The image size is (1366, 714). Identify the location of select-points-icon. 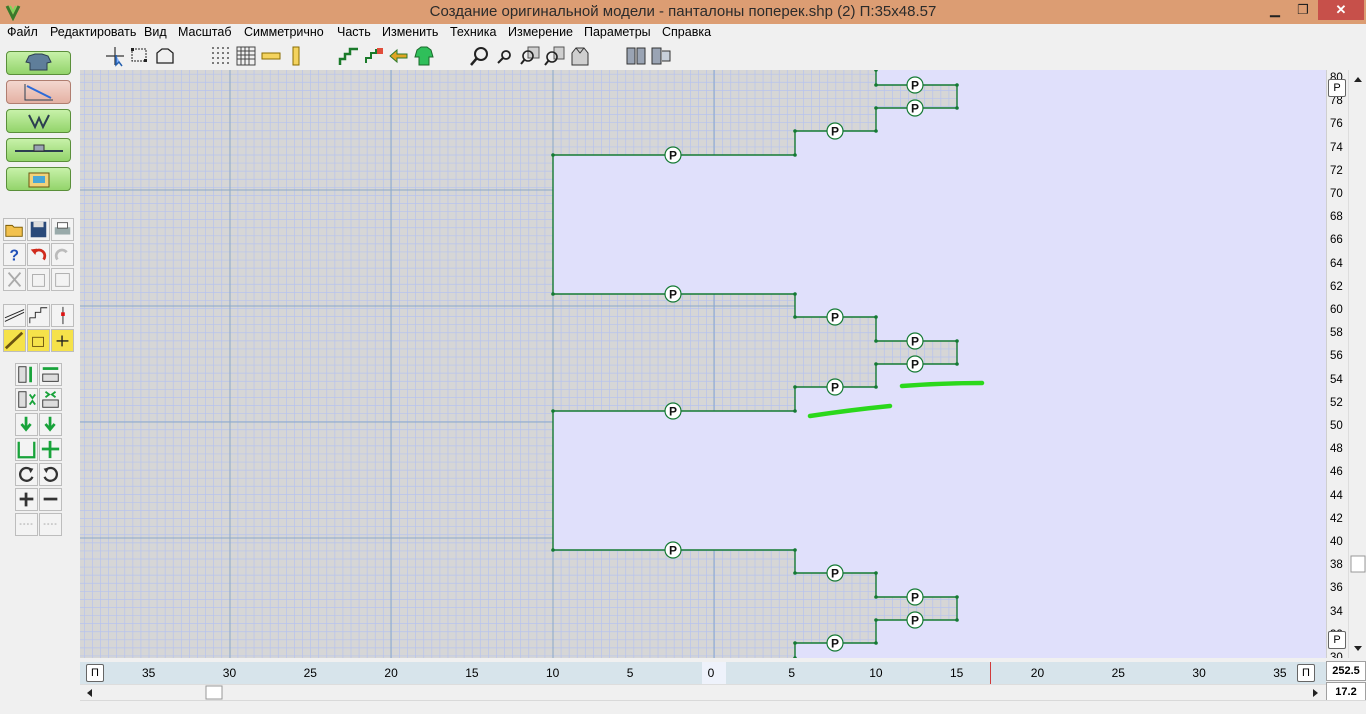
(140, 56).